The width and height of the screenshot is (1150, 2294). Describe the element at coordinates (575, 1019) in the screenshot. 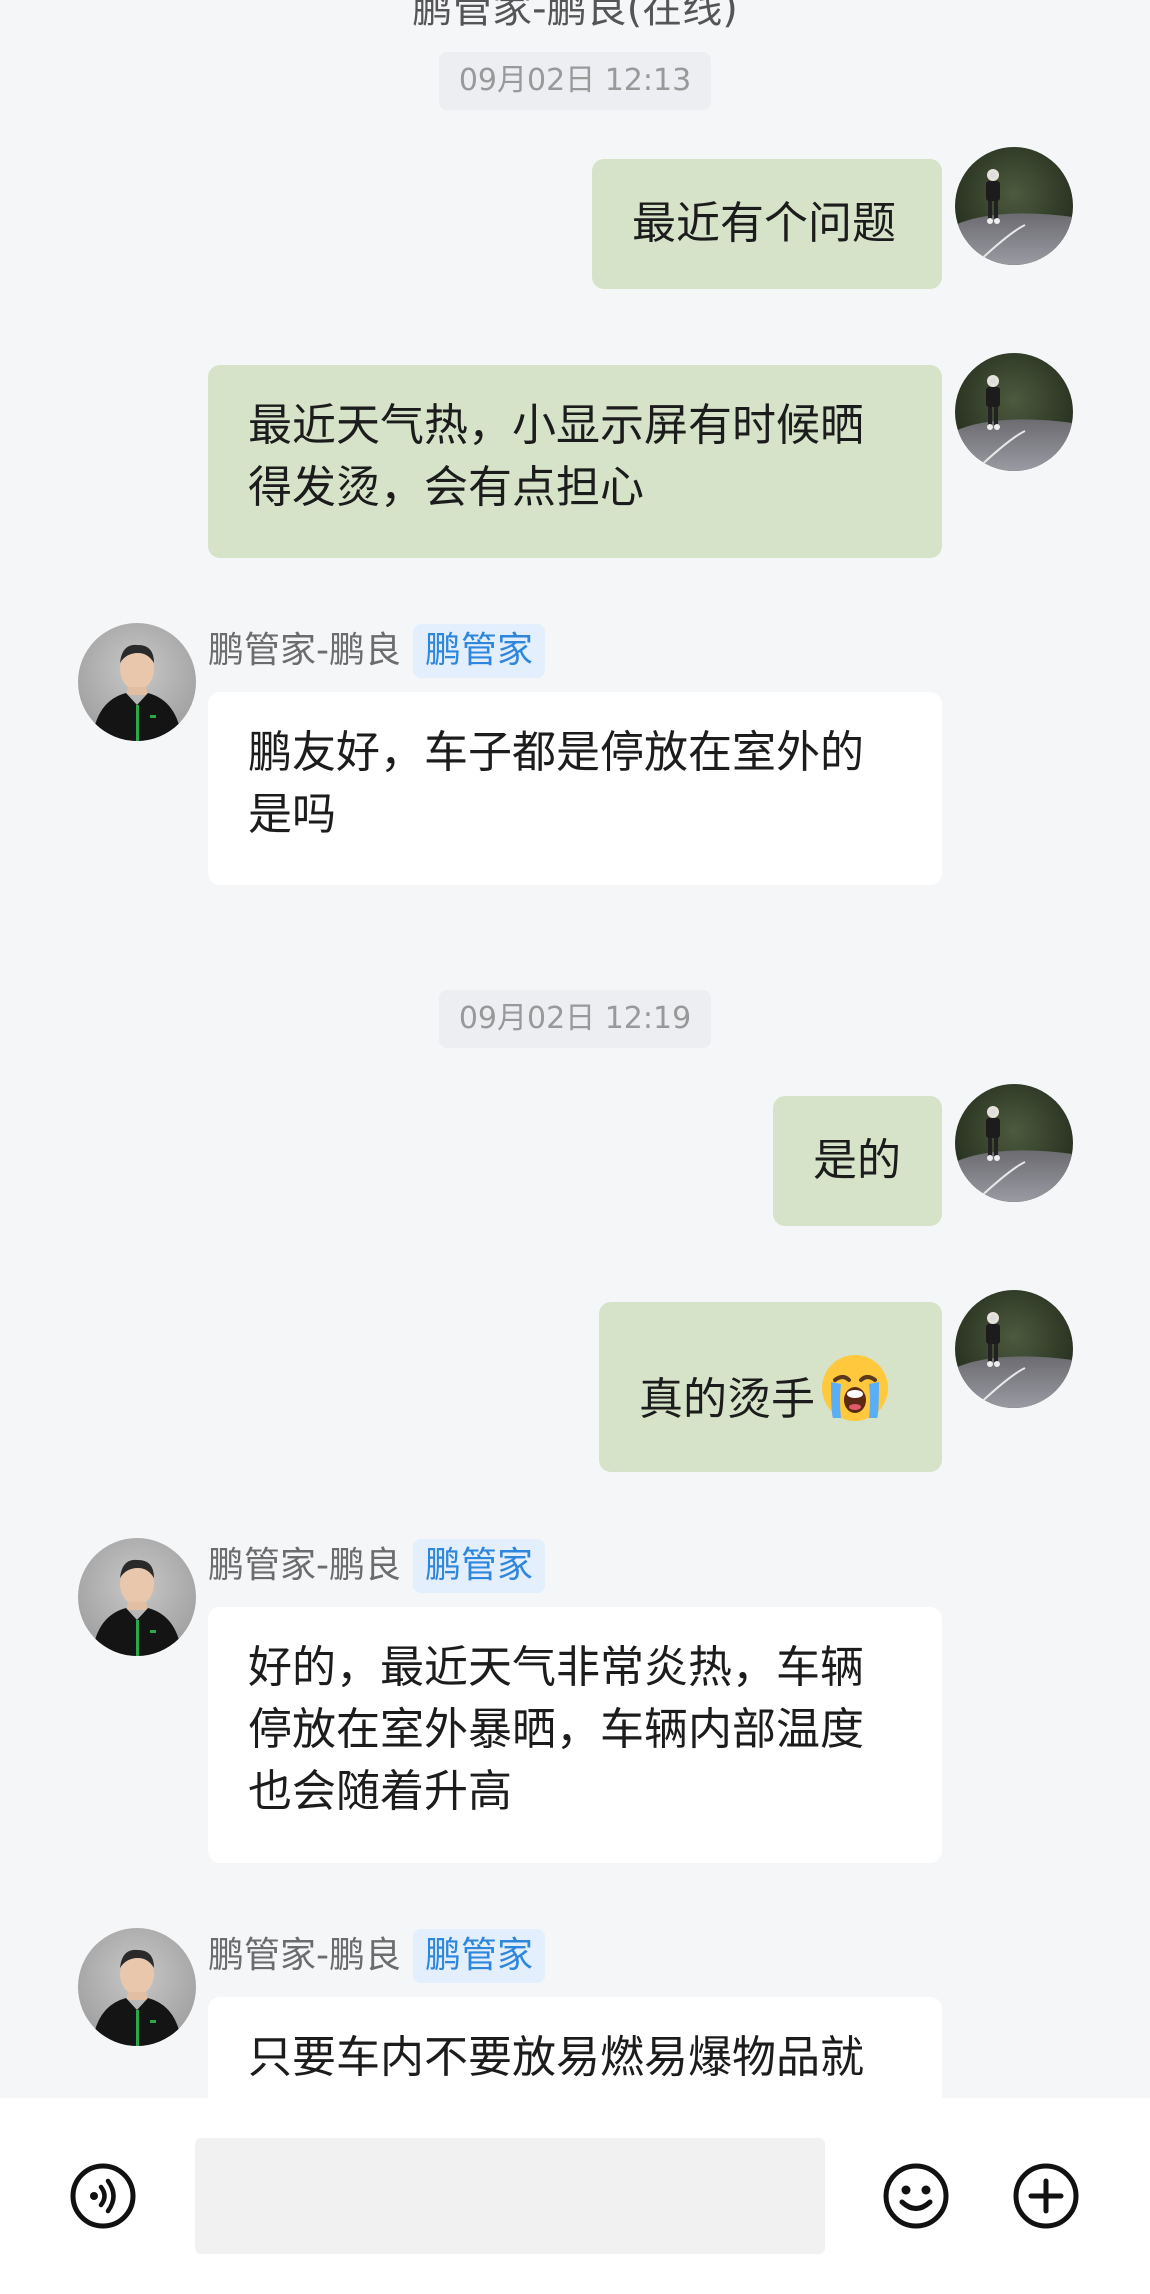

I see `timestamp: 09月02日 12:19` at that location.